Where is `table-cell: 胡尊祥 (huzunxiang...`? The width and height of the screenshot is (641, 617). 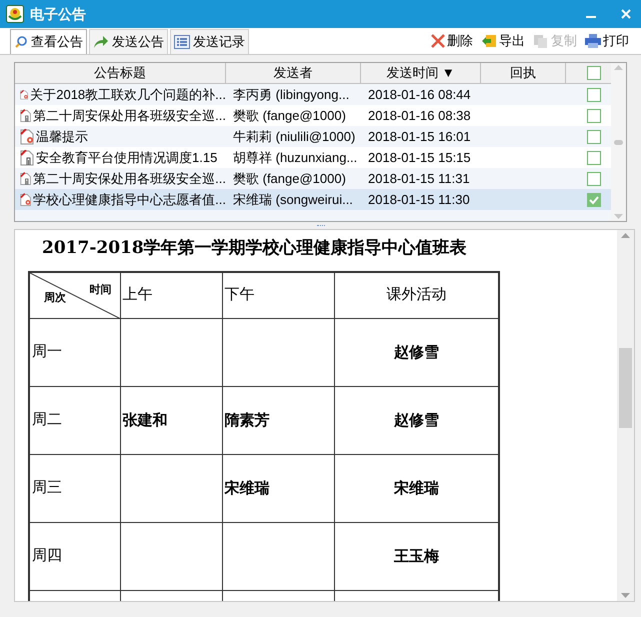
table-cell: 胡尊祥 (huzunxiang... is located at coordinates (295, 157).